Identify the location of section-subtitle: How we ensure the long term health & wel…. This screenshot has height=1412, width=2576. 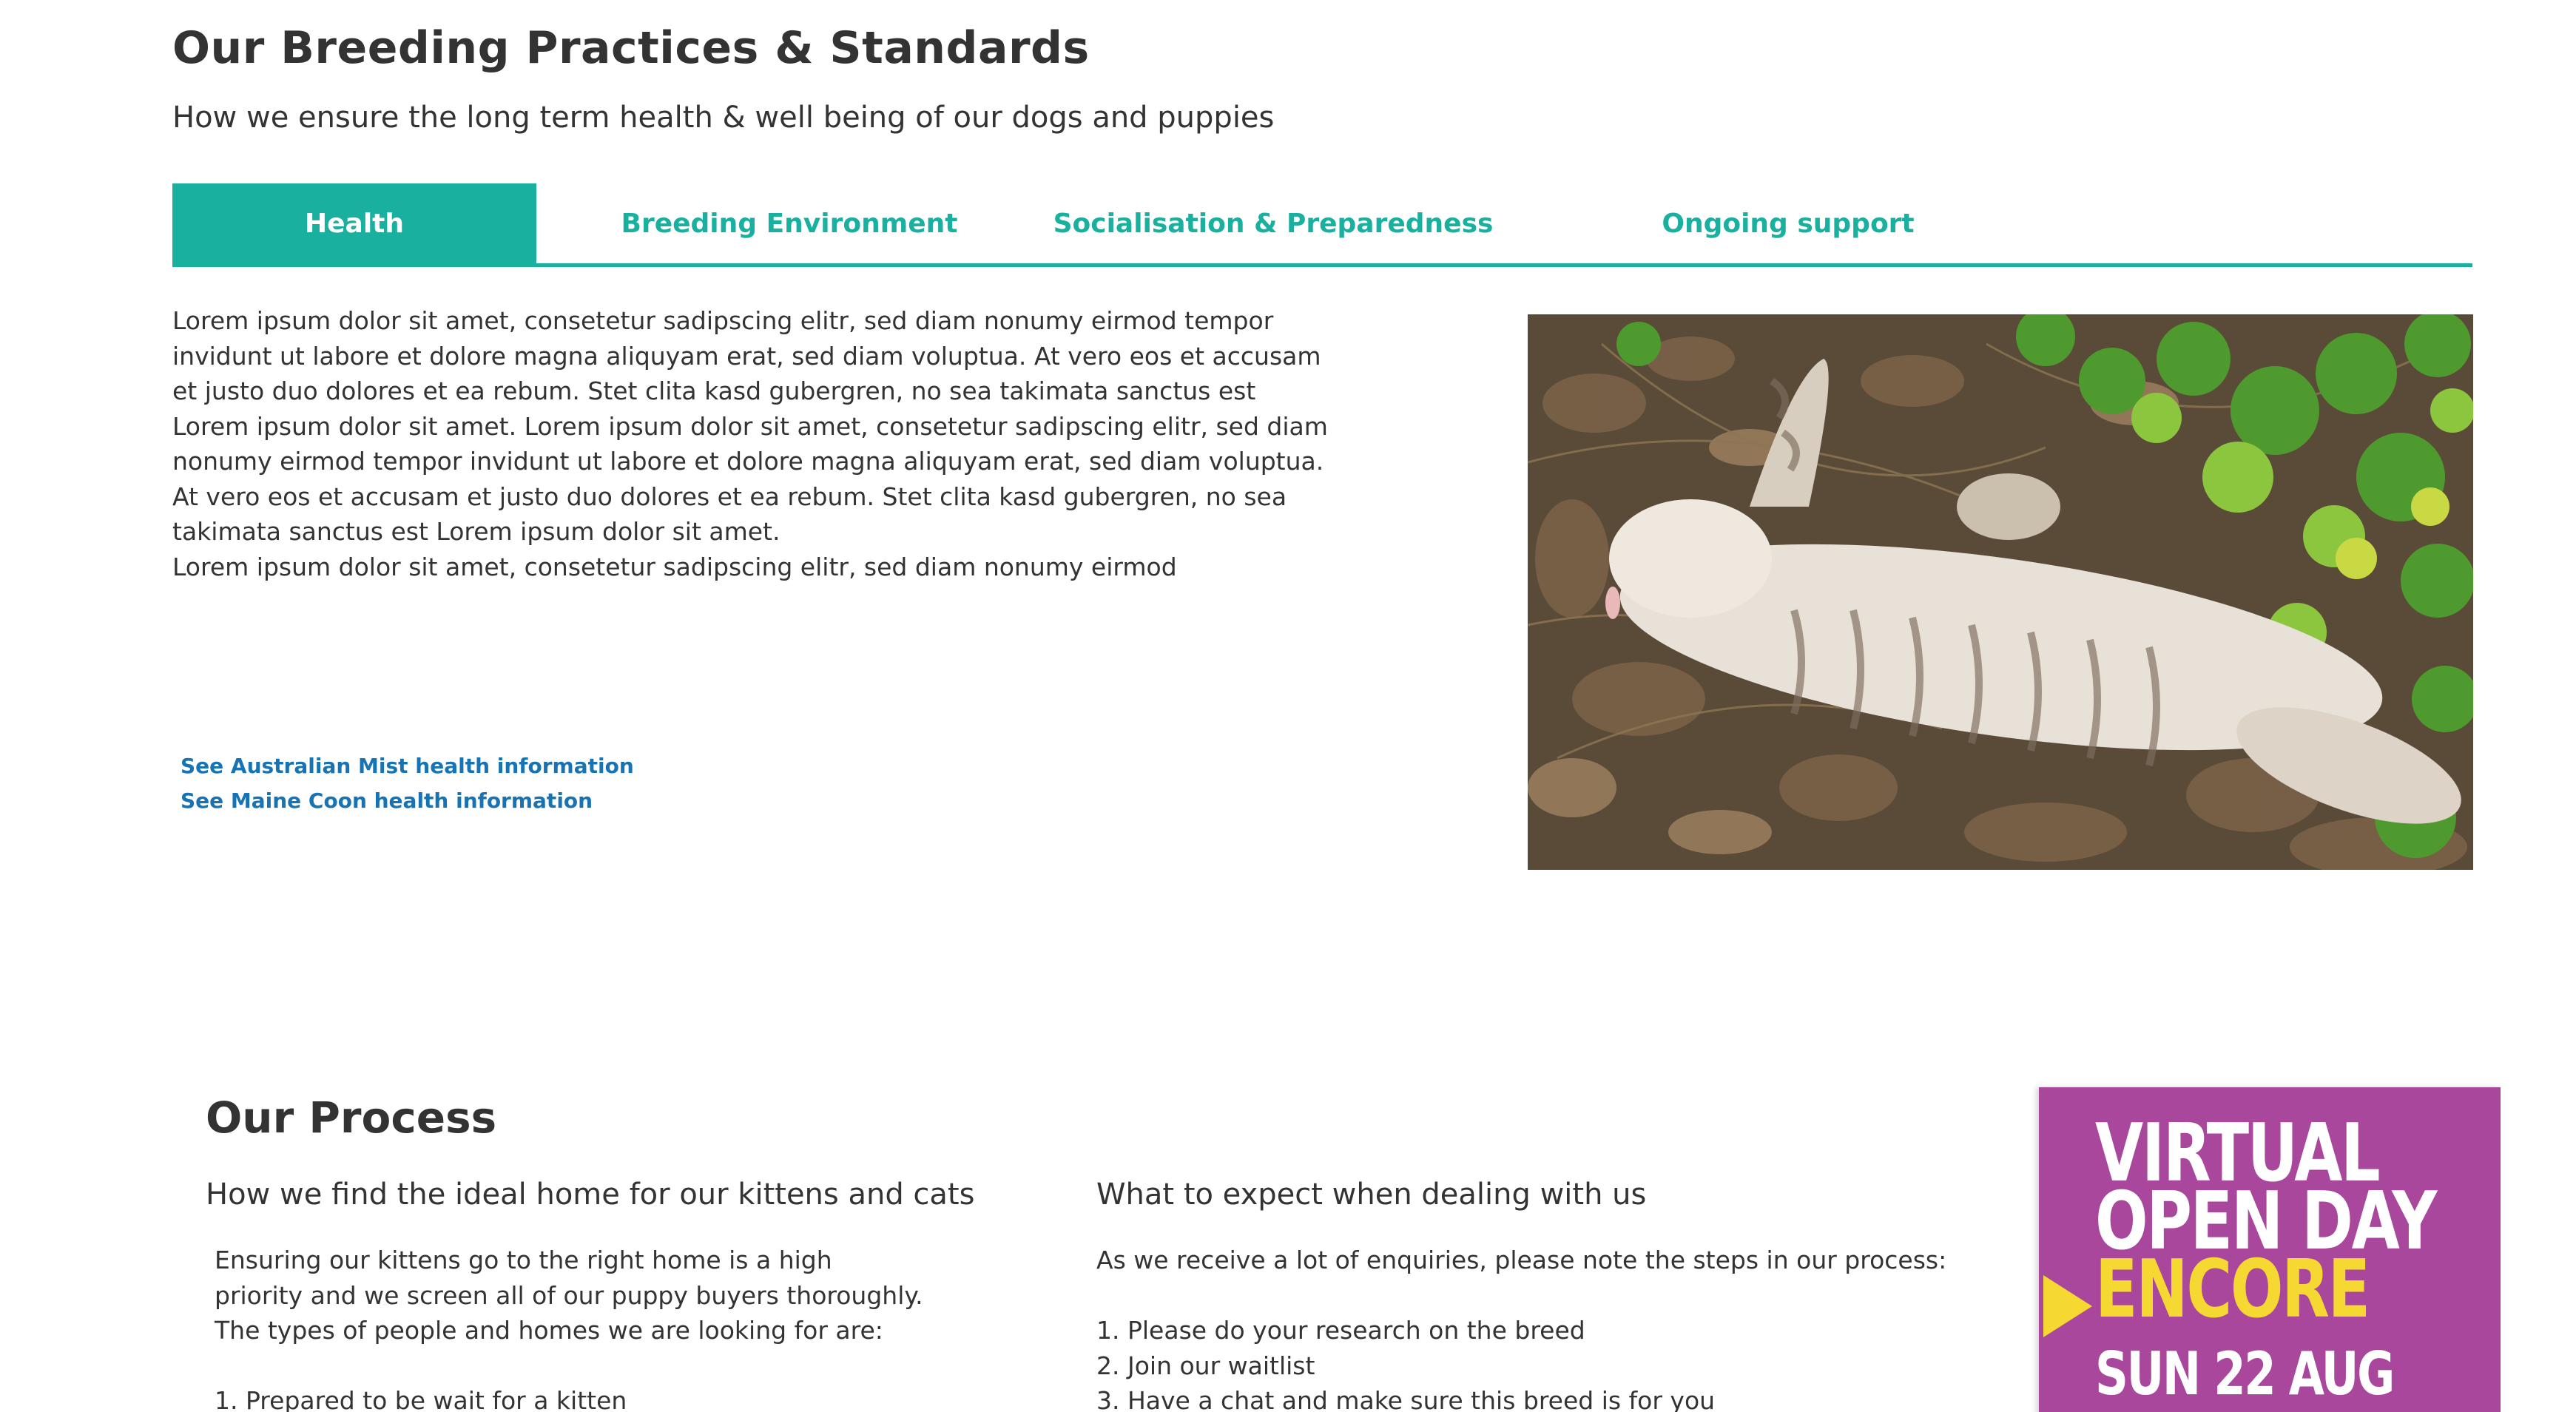
(723, 118).